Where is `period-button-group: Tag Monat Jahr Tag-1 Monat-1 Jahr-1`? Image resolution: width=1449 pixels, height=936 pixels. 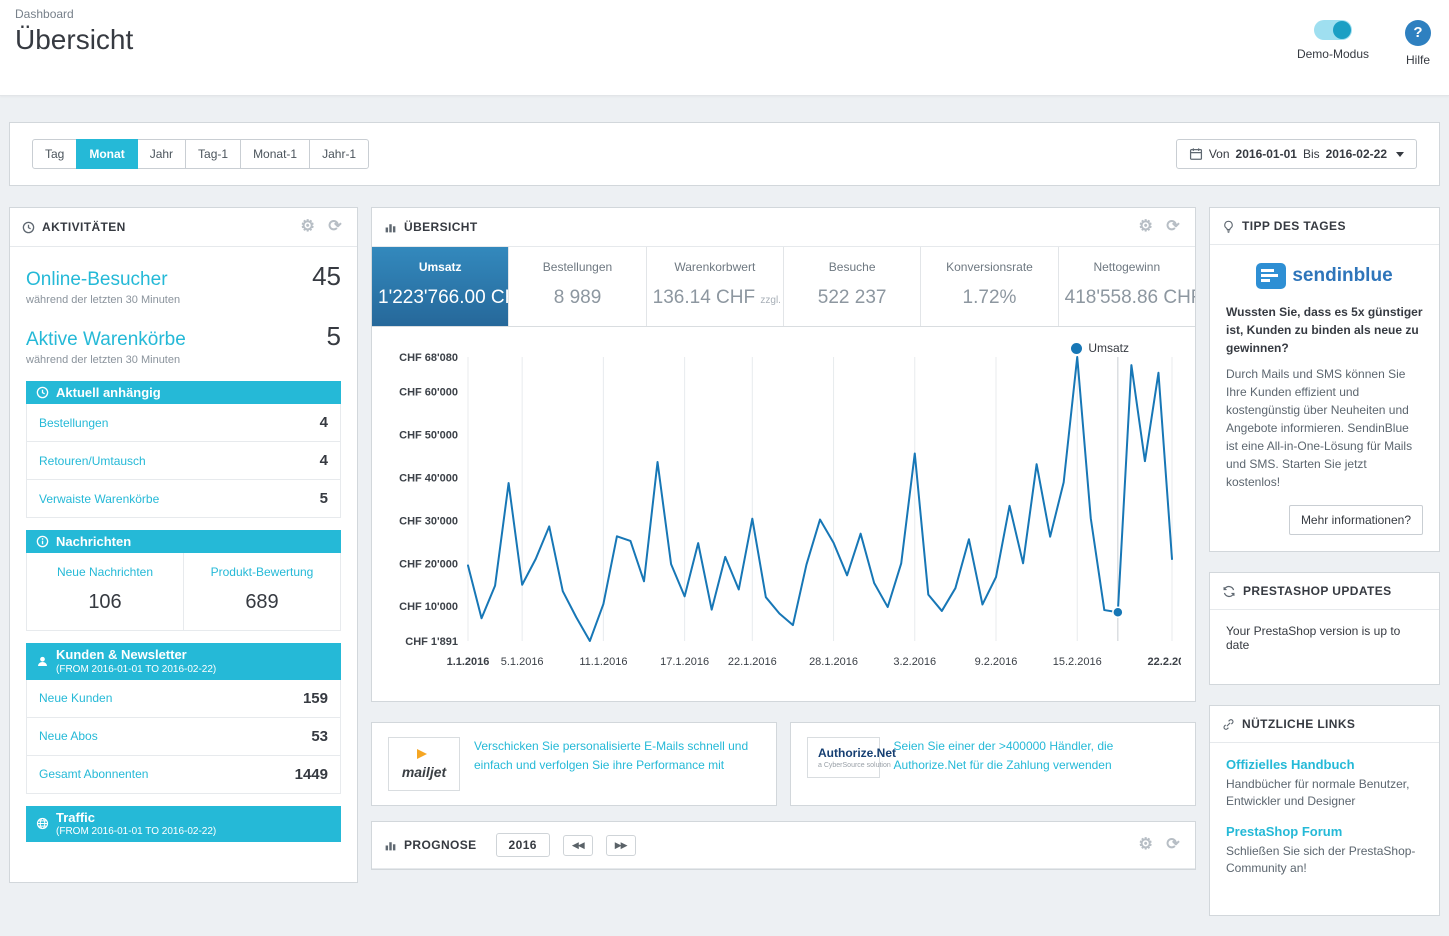
period-button-group: Tag Monat Jahr Tag-1 Monat-1 Jahr-1 is located at coordinates (201, 154).